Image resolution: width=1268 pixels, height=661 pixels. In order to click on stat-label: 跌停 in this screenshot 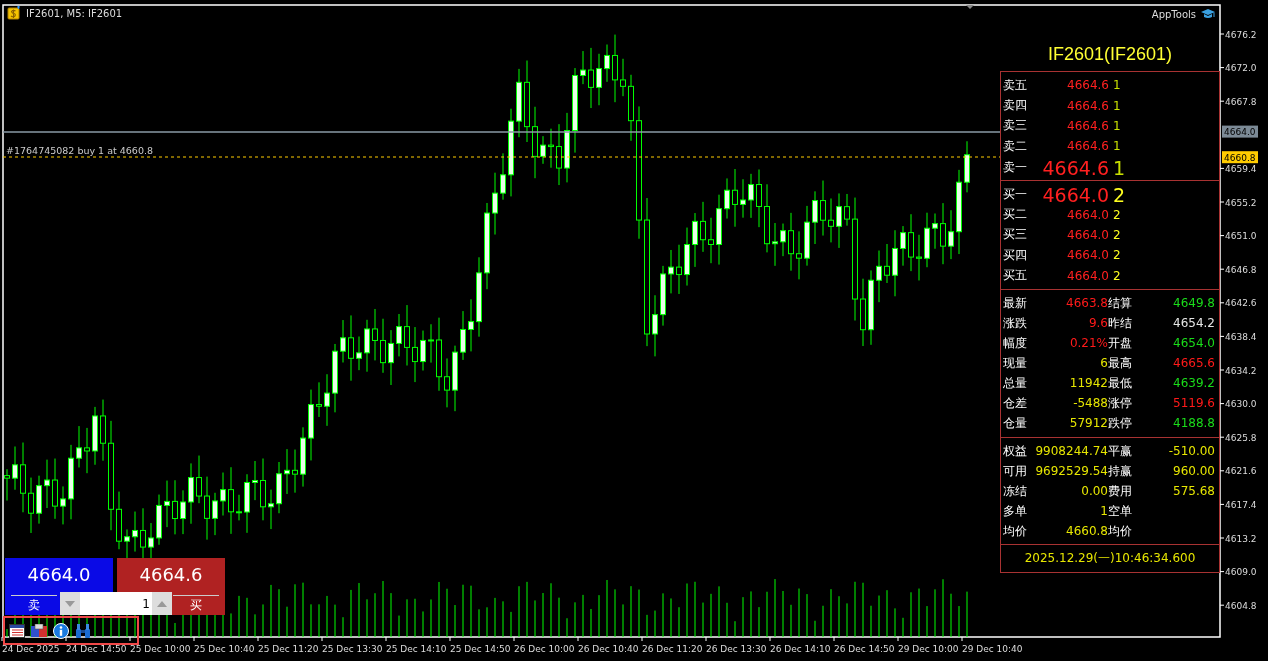, I will do `click(1120, 424)`.